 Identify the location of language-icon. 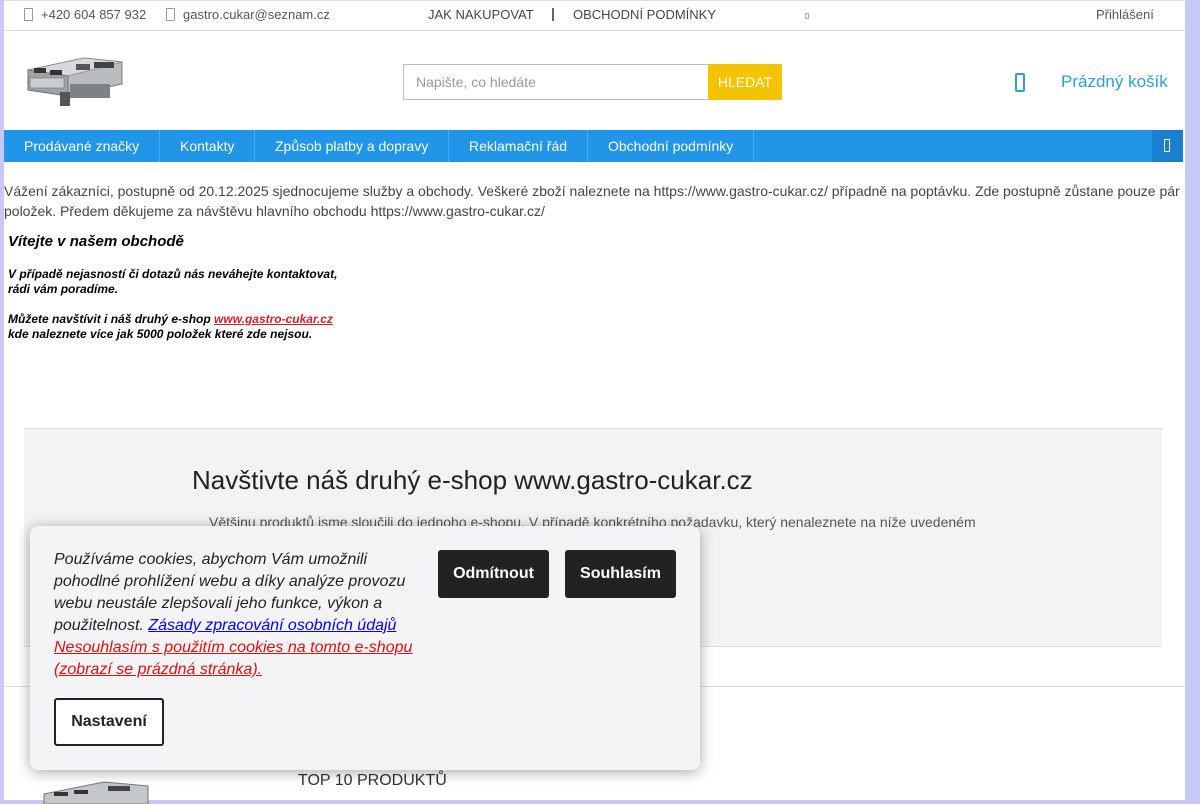
(807, 16).